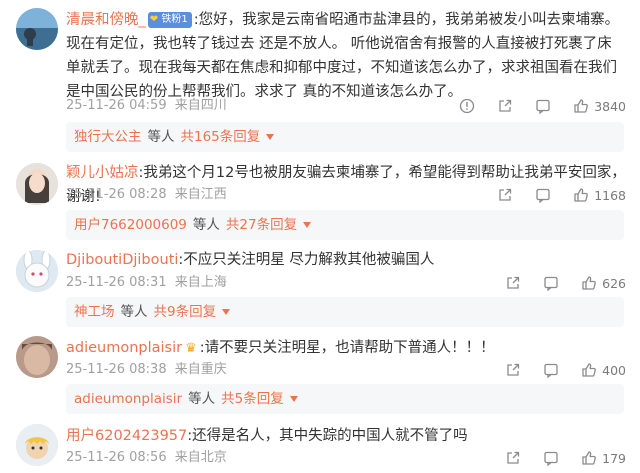 The image size is (640, 473). What do you see at coordinates (124, 348) in the screenshot?
I see `comment-username: adieumonplaisir` at bounding box center [124, 348].